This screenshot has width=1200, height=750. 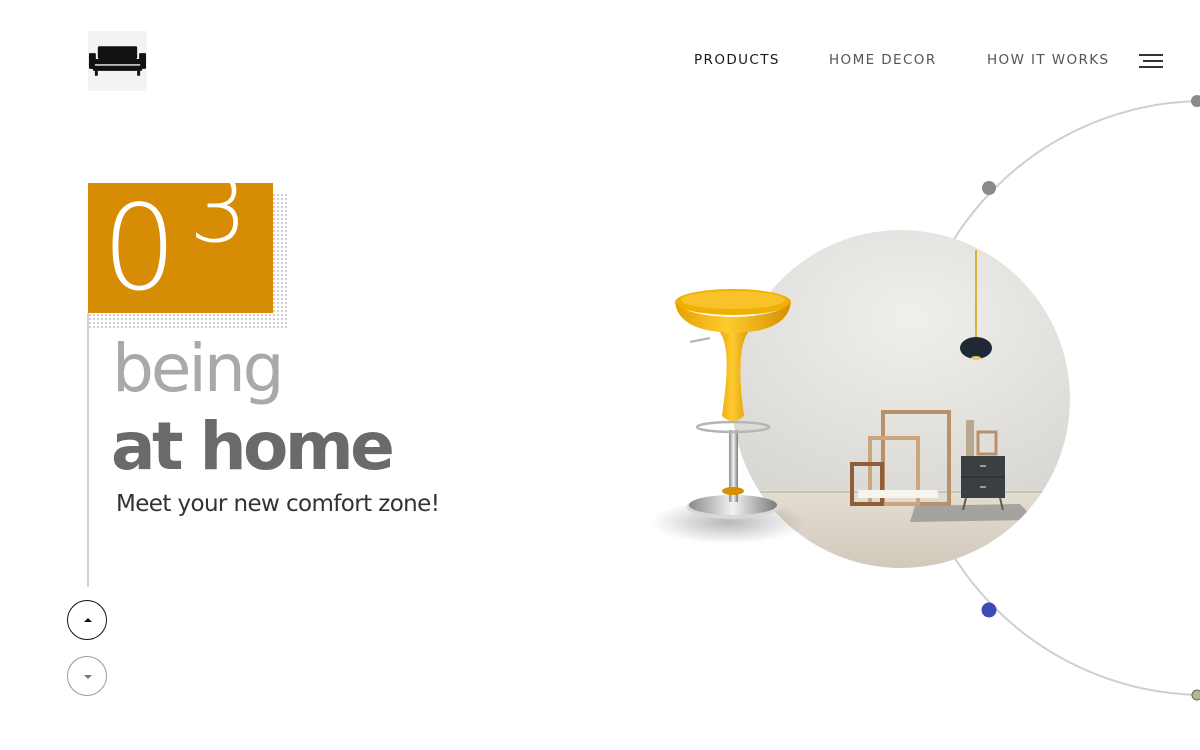 I want to click on hero-title-line1: being, so click(x=198, y=368).